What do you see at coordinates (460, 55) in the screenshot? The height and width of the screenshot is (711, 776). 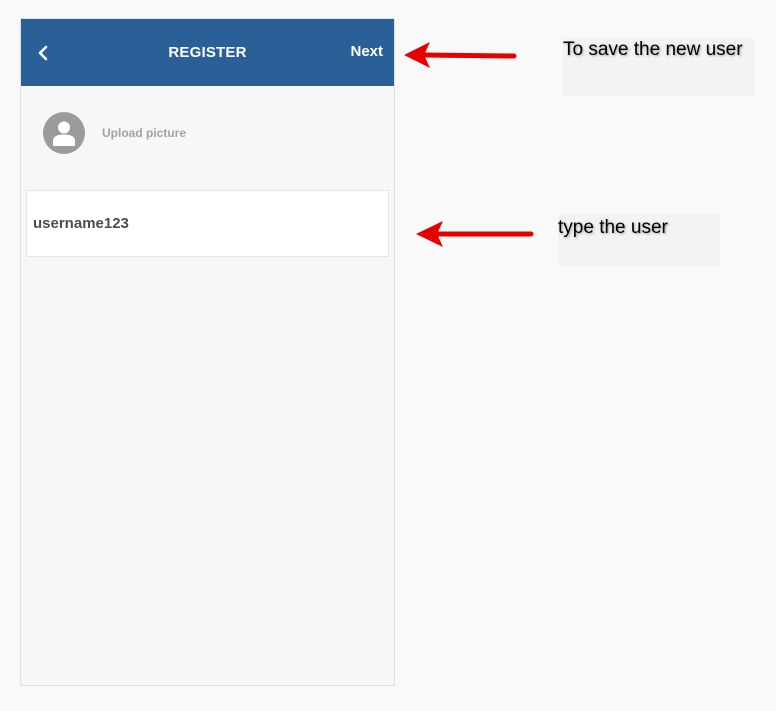 I see `save-arrow-icon` at bounding box center [460, 55].